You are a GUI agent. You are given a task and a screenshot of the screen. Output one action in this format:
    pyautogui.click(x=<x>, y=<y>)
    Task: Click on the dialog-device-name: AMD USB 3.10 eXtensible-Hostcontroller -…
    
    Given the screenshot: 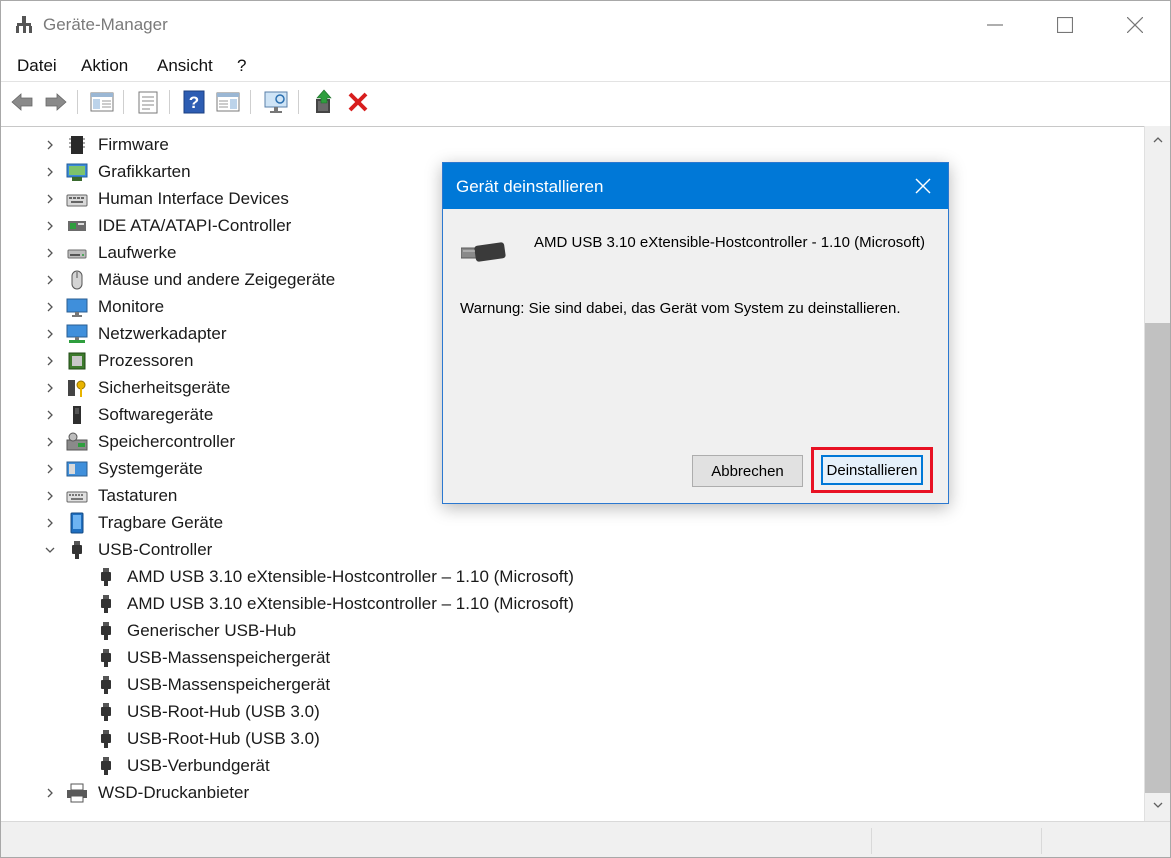 What is the action you would take?
    pyautogui.click(x=729, y=242)
    